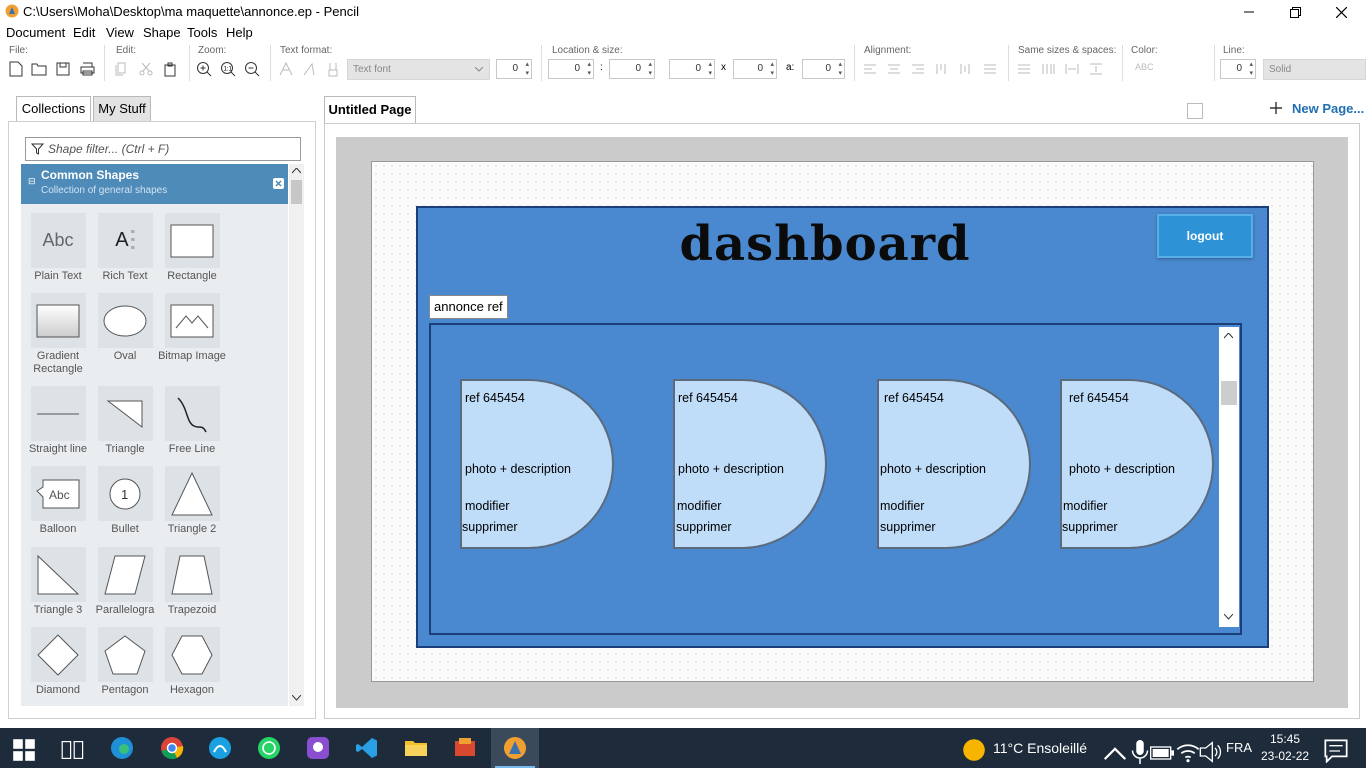 This screenshot has width=1366, height=768. I want to click on menu-shape: Shape, so click(162, 32).